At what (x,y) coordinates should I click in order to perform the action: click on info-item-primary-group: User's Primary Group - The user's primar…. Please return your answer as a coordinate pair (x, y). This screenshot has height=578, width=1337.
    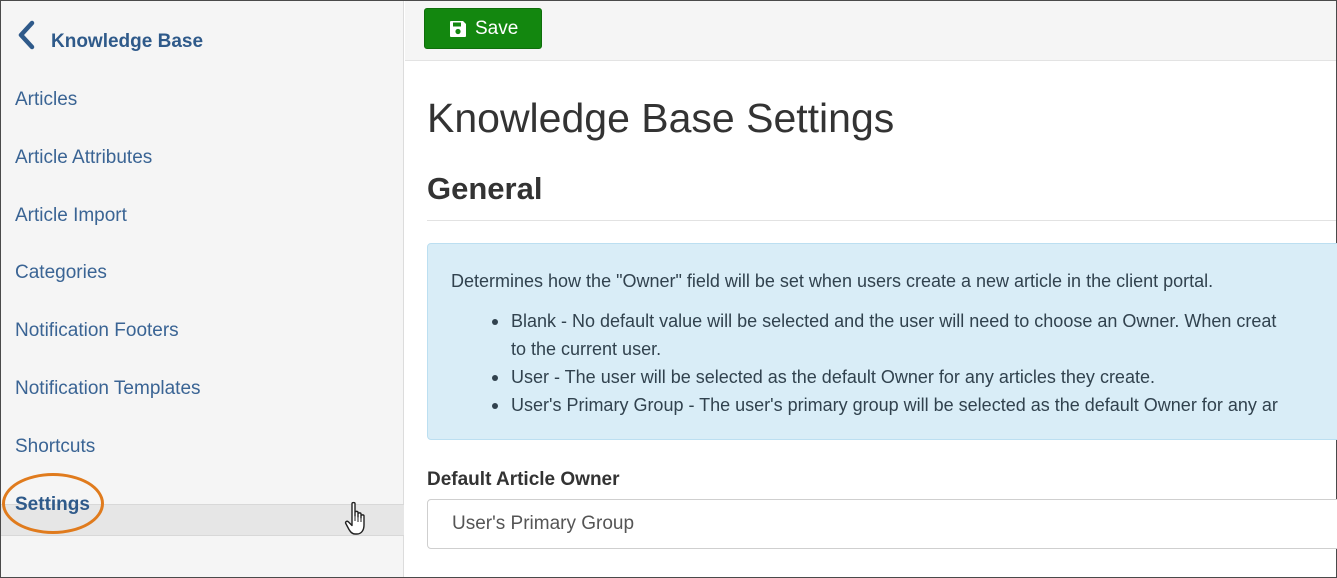
    Looking at the image, I should click on (894, 405).